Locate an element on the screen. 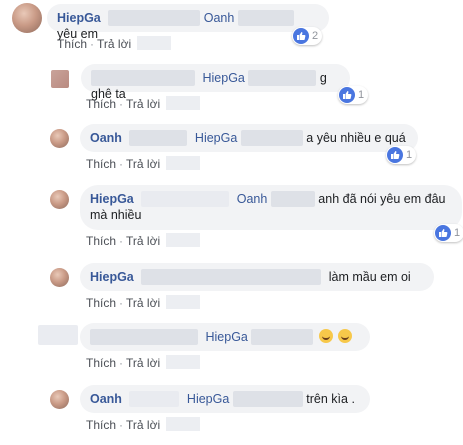  reaction-number: 2 is located at coordinates (315, 36).